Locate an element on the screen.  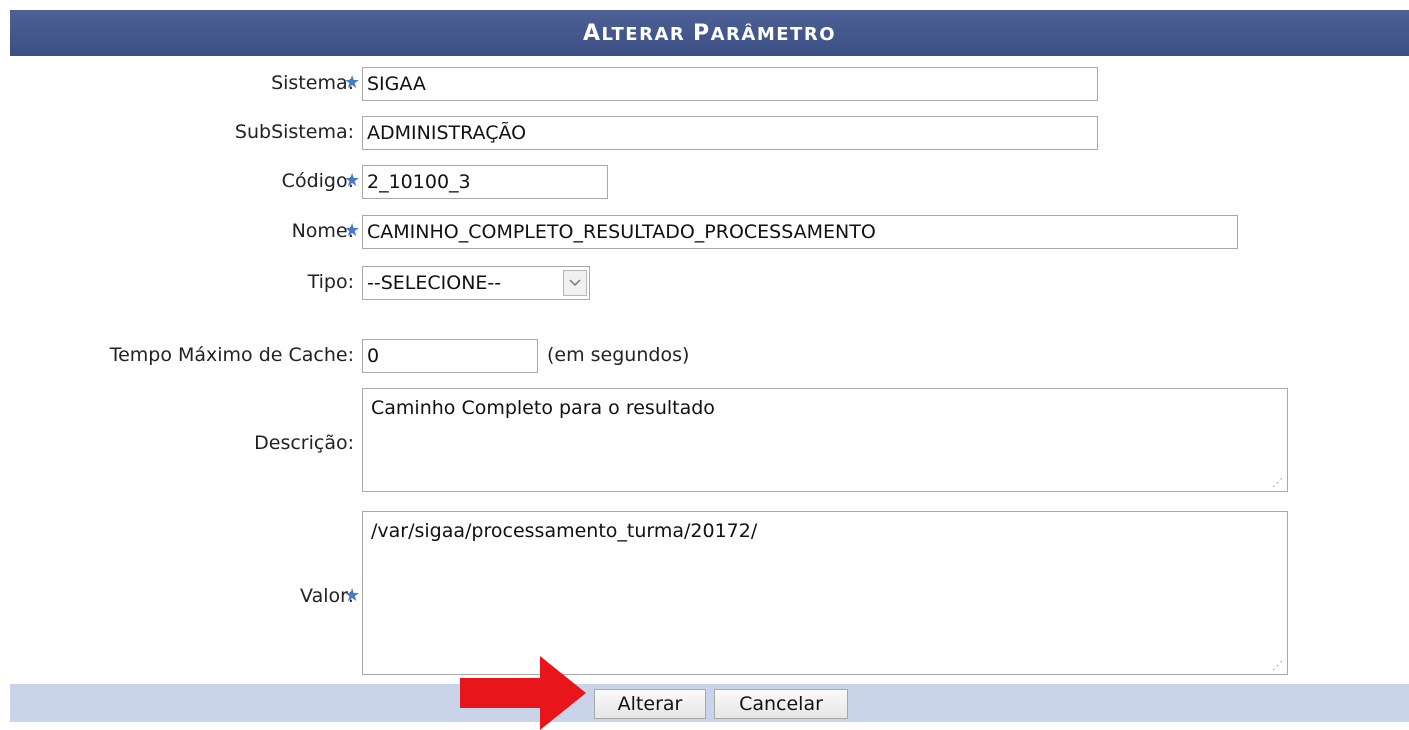
form-title: ALTERAR PARÂMETRO is located at coordinates (709, 33).